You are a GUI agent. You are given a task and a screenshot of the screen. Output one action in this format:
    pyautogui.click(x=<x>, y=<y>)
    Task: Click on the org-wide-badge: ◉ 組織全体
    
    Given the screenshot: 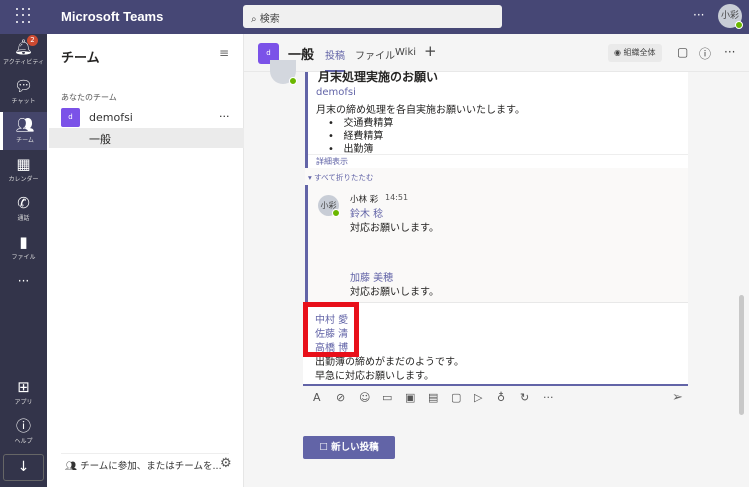 What is the action you would take?
    pyautogui.click(x=635, y=53)
    